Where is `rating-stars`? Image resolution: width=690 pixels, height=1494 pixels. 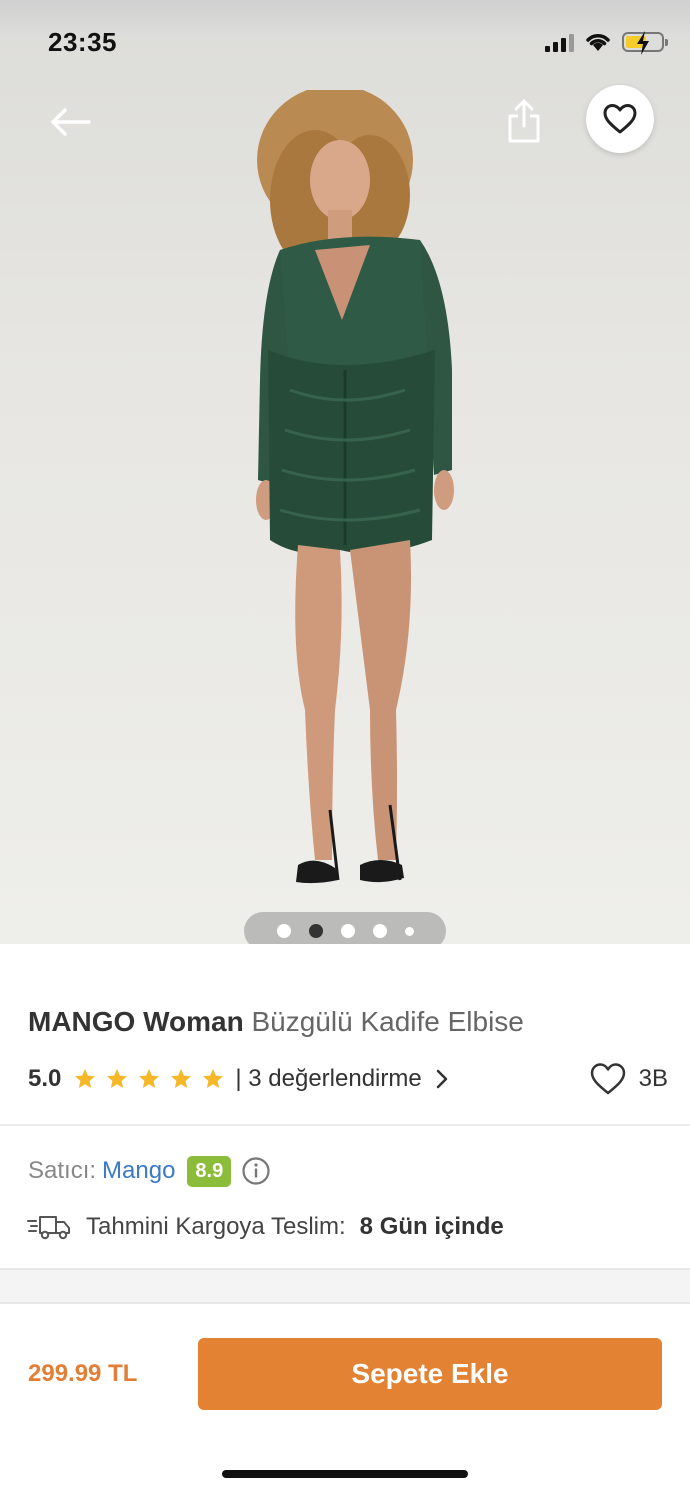
rating-stars is located at coordinates (149, 1079).